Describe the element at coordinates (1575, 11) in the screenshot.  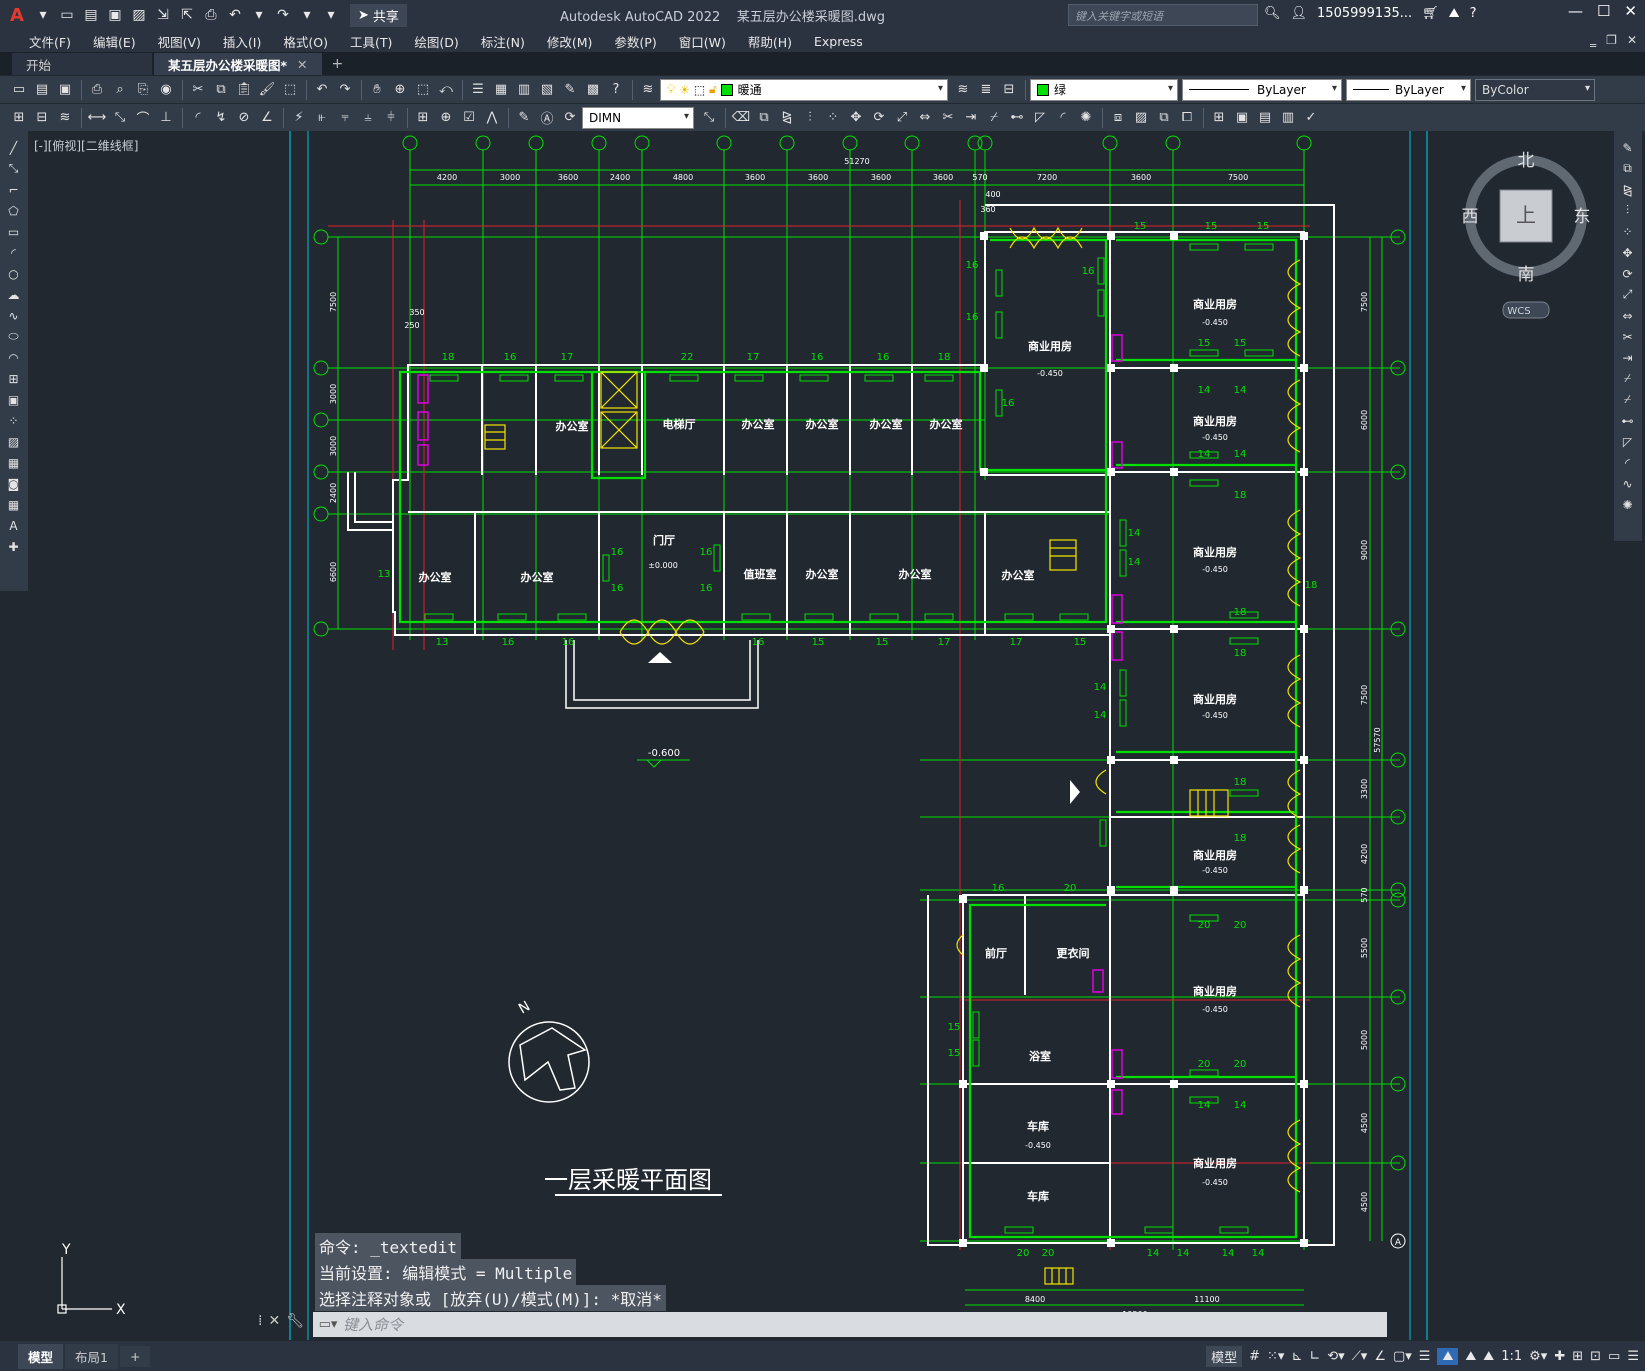
I see `minimize-icon: —` at that location.